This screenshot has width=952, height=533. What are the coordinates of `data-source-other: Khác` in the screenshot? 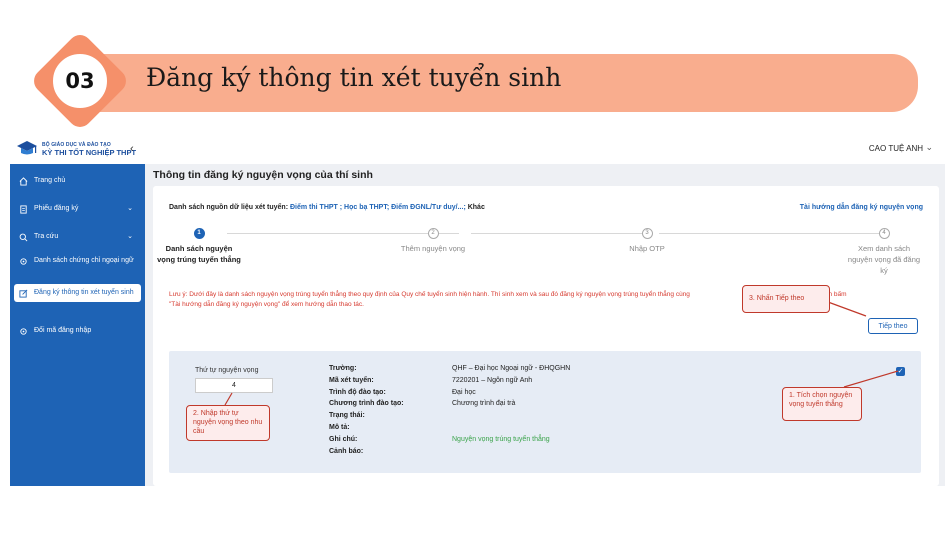 It's located at (475, 207).